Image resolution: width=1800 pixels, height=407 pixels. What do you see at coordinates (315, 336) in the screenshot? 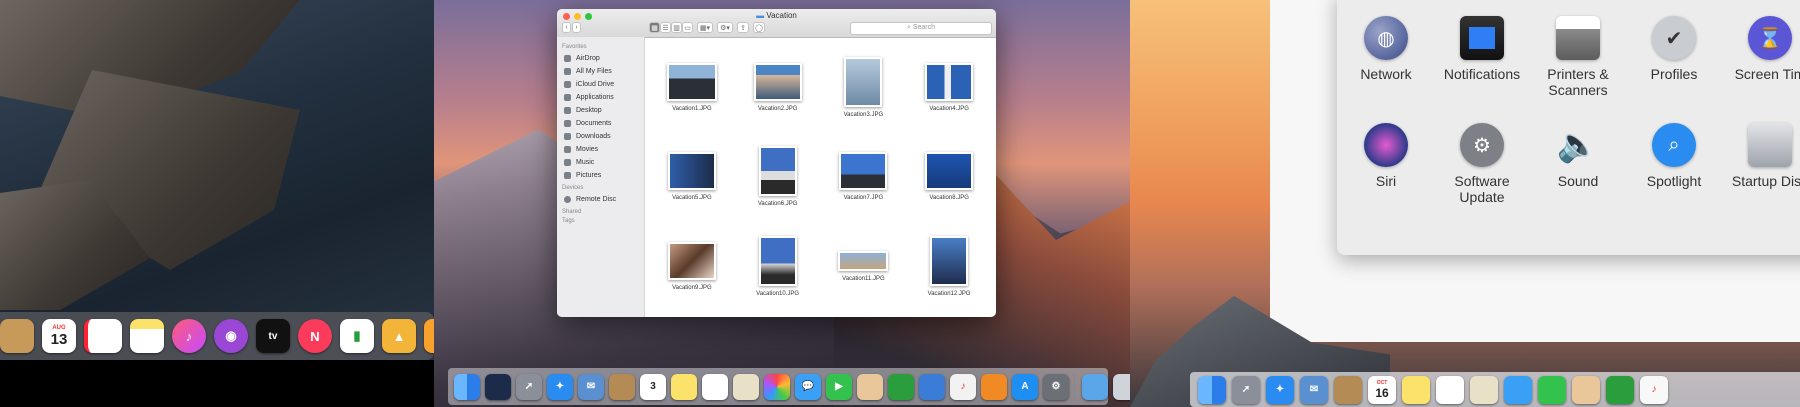
I see `news-icon: N` at bounding box center [315, 336].